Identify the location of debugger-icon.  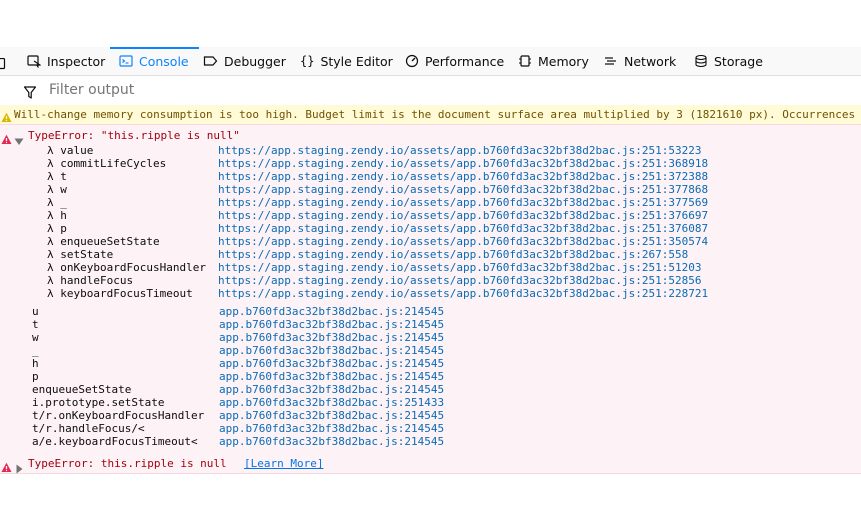
(210, 61).